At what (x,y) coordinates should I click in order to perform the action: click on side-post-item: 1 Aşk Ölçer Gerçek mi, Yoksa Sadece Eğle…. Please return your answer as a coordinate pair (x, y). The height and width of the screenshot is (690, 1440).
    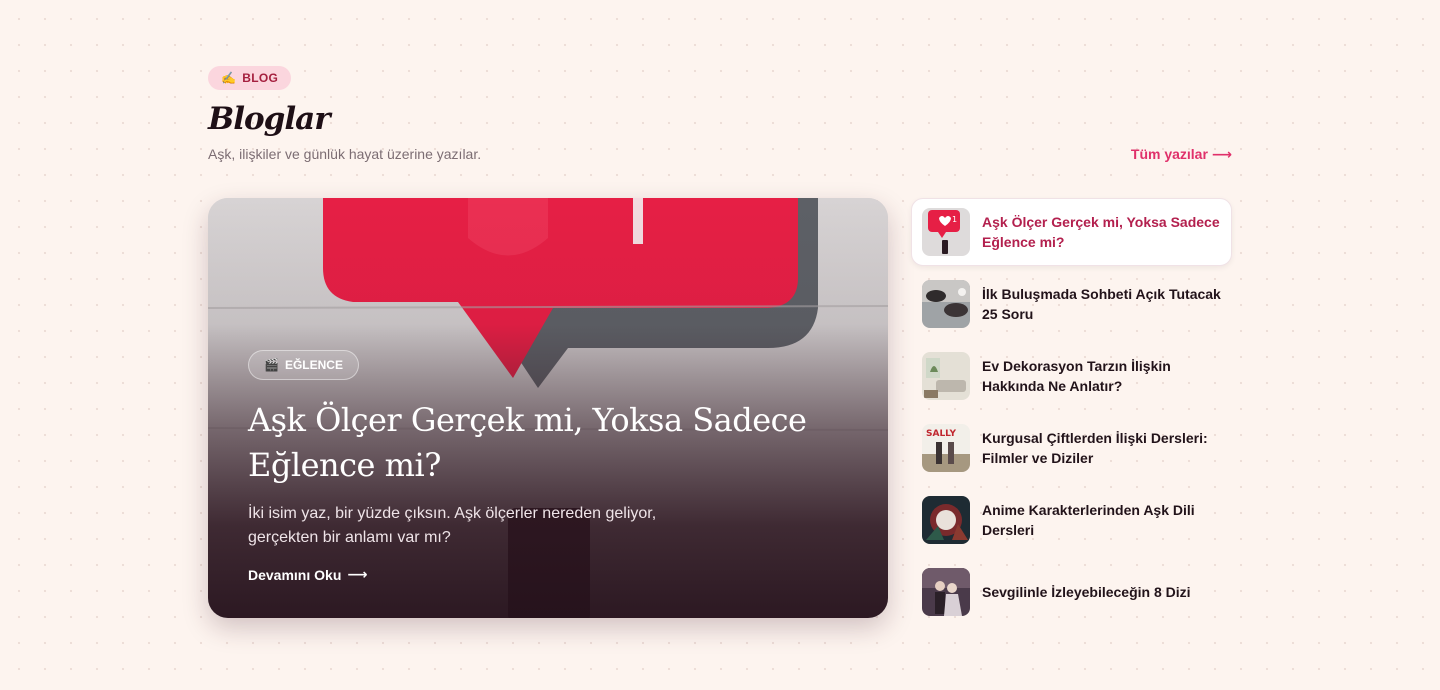
    Looking at the image, I should click on (1071, 232).